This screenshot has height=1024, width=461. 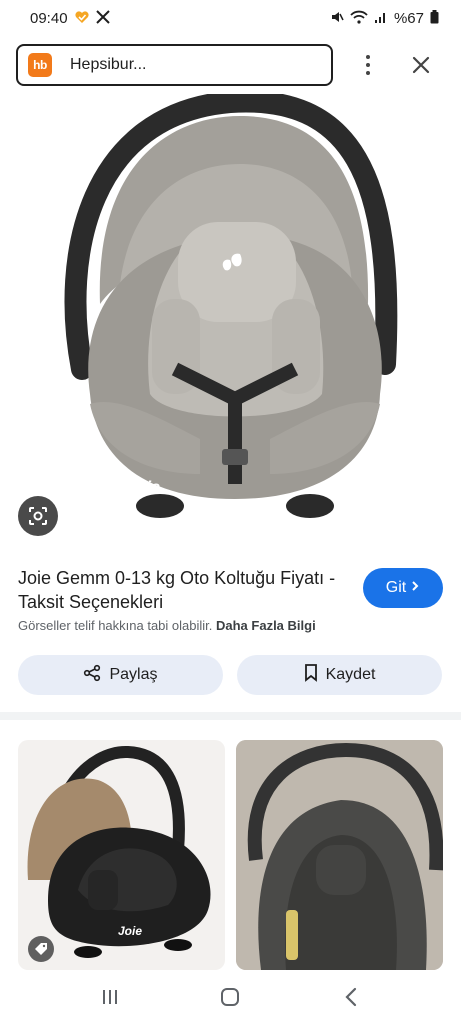 I want to click on home-icon, so click(x=230, y=997).